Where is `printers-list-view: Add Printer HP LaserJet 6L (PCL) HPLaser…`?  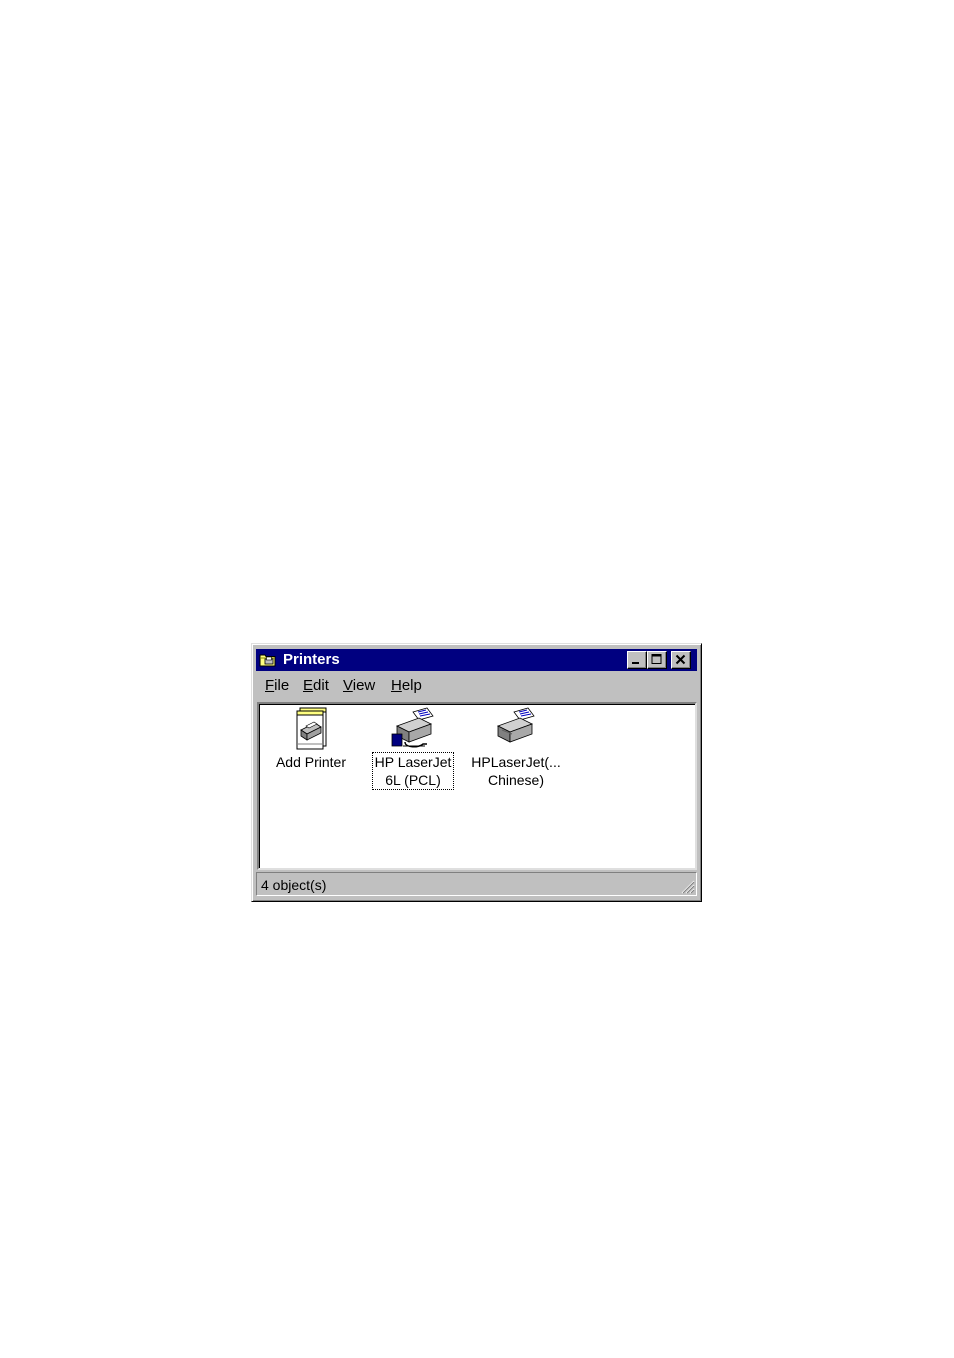
printers-list-view: Add Printer HP LaserJet 6L (PCL) HPLaser… is located at coordinates (477, 786).